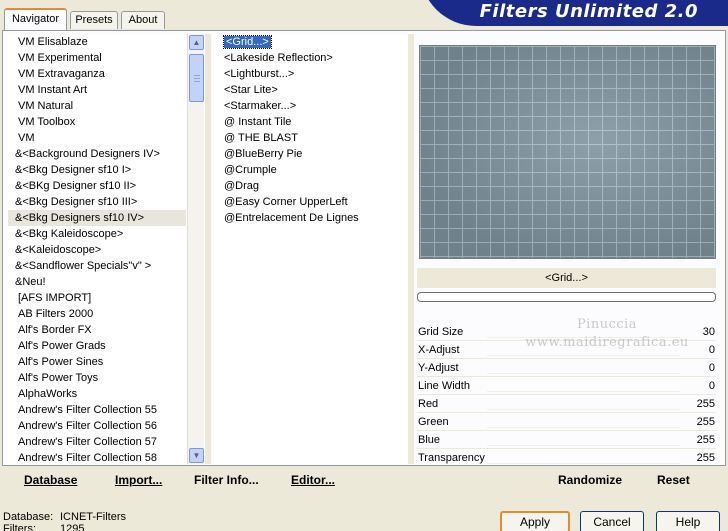 The image size is (728, 531). Describe the element at coordinates (433, 422) in the screenshot. I see `parameter-name: Green` at that location.